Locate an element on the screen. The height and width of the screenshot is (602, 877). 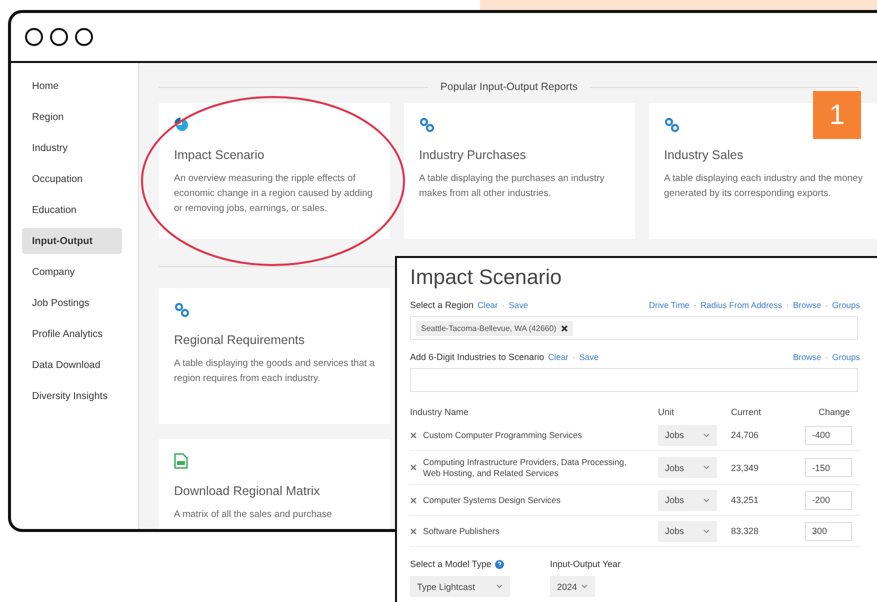
report-card: Download Regional Matrix A matrix of all the sales and purchase is located at coordinates (274, 484).